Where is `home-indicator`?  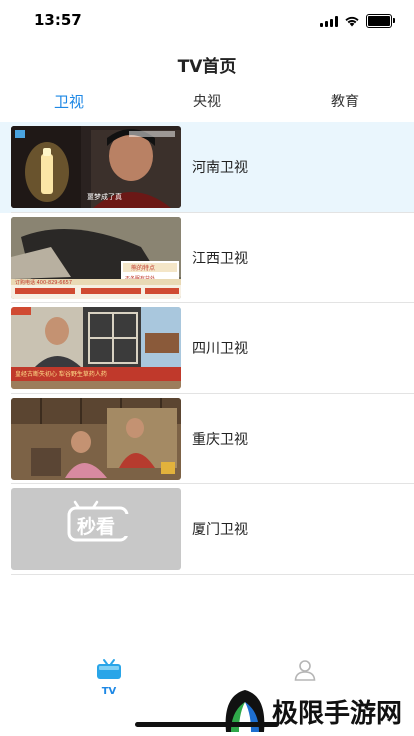
home-indicator is located at coordinates (207, 724).